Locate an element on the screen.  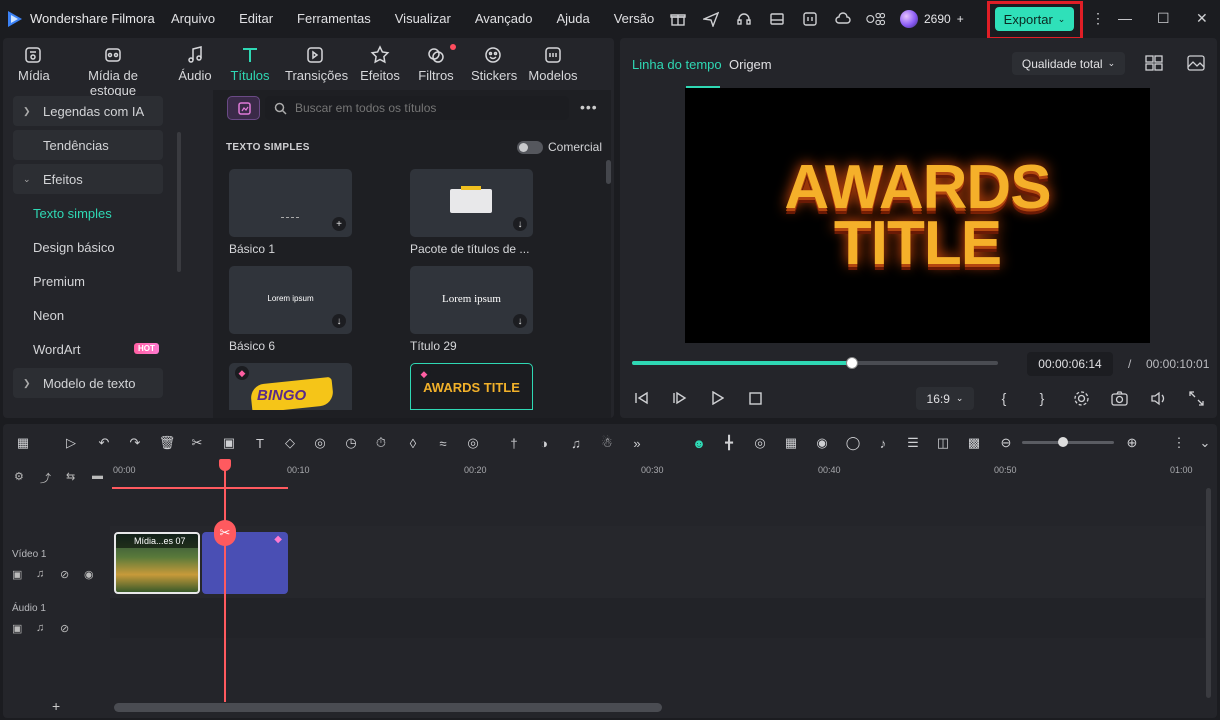
ai-cutout-icon: ☃ is located at coordinates (607, 443).